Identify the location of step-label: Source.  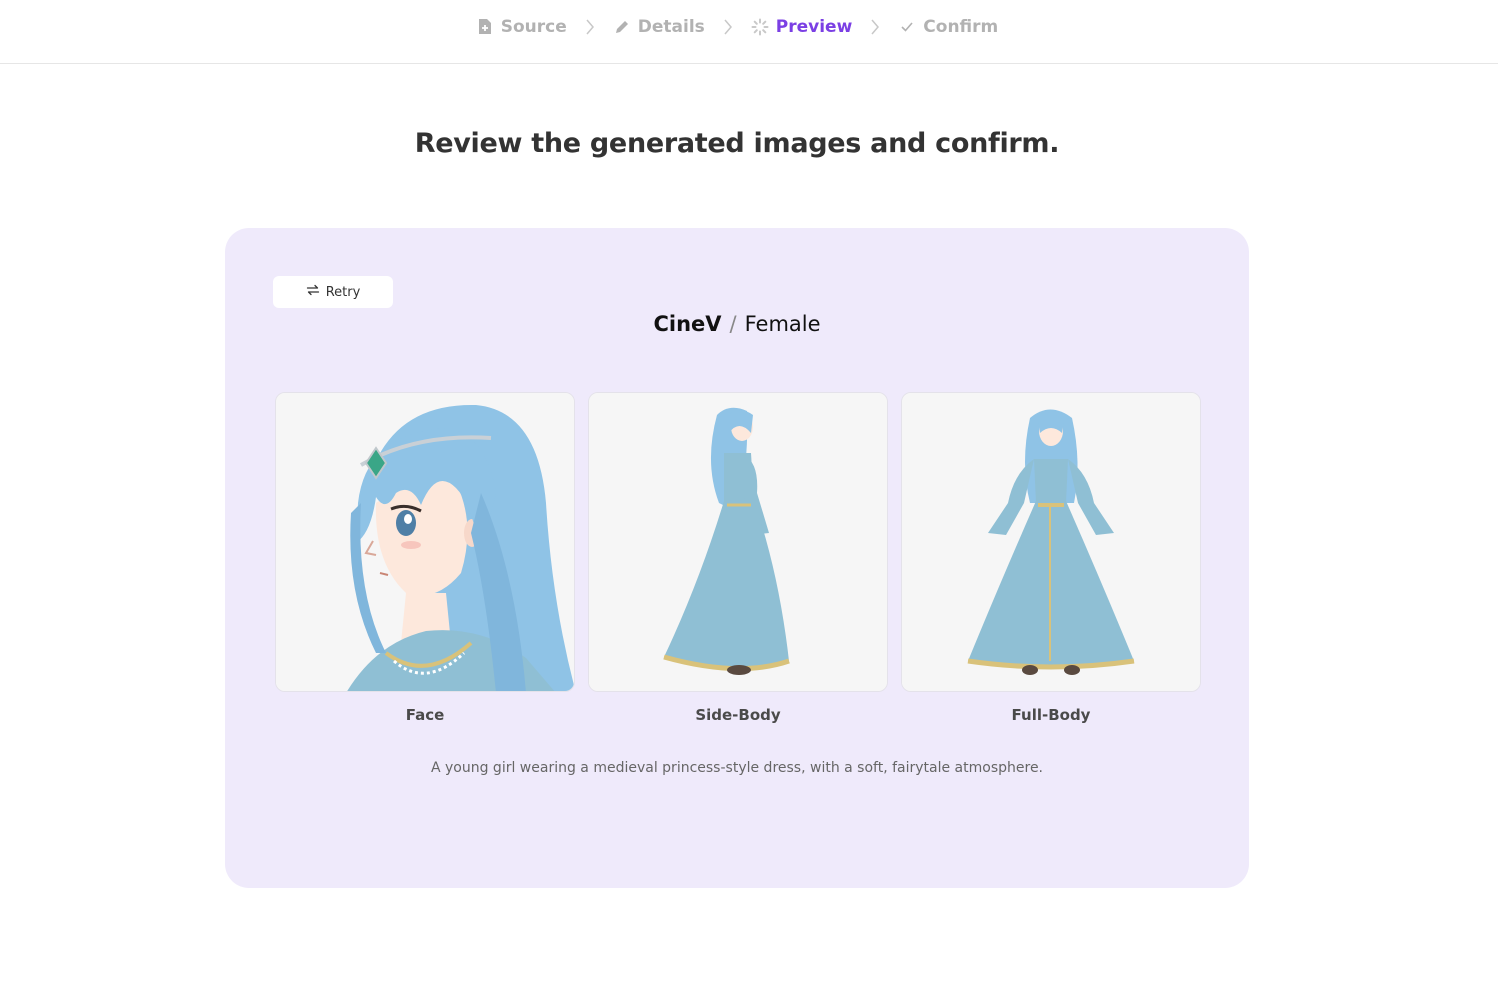
(533, 26).